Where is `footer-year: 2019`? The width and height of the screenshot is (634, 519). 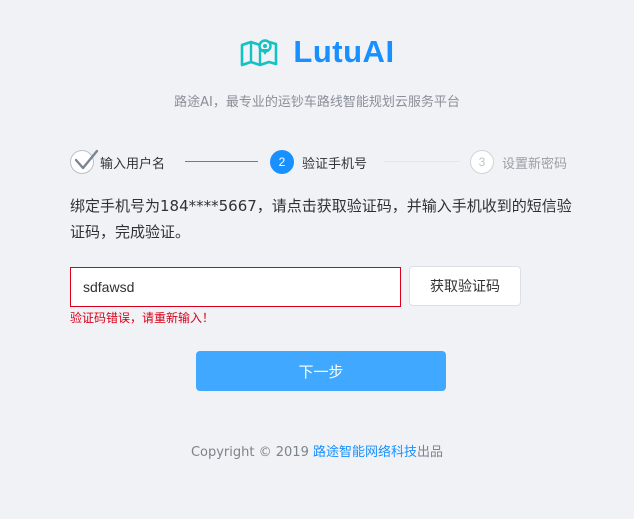 footer-year: 2019 is located at coordinates (292, 452).